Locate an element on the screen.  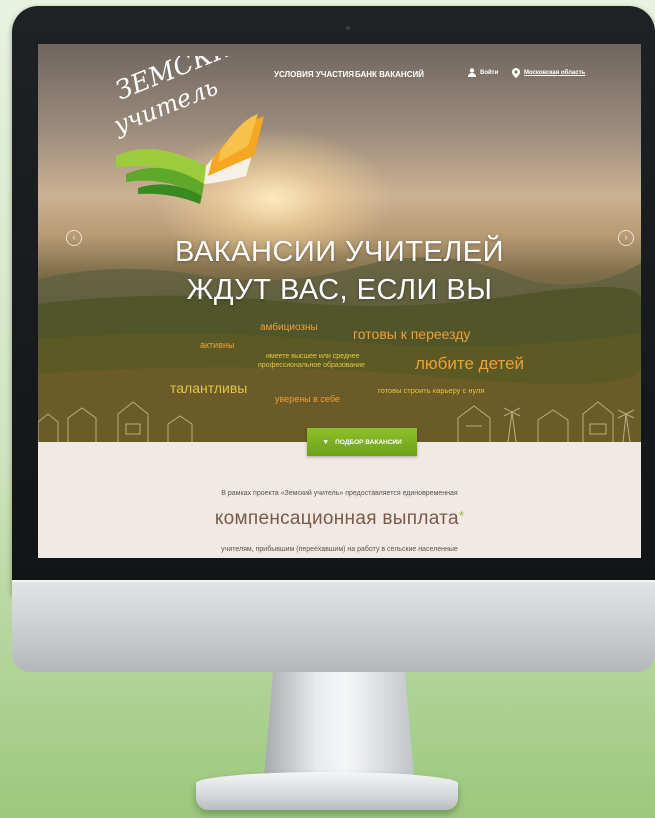
trait-education-line2: профессиональное образование is located at coordinates (311, 365).